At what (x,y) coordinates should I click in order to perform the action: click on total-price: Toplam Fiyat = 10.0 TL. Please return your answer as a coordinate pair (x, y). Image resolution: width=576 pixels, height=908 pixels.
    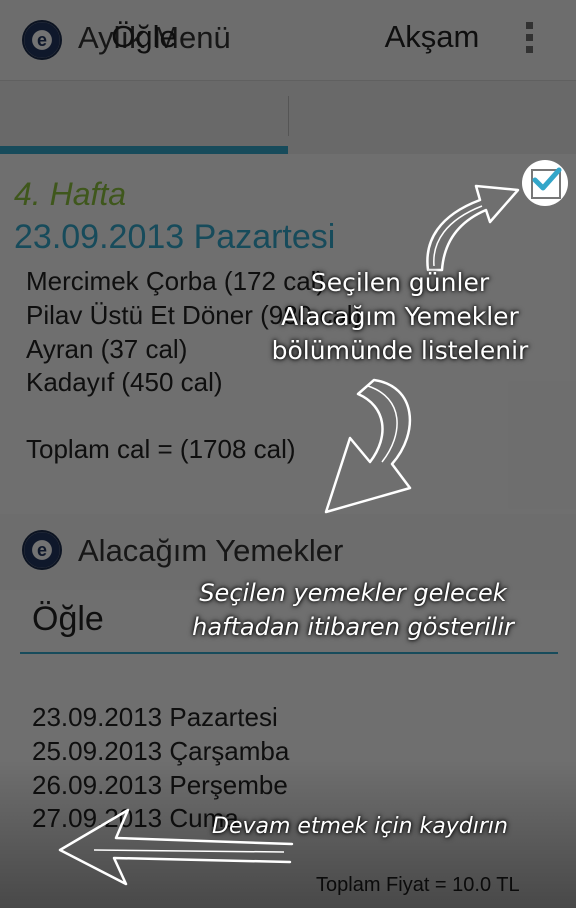
    Looking at the image, I should click on (418, 885).